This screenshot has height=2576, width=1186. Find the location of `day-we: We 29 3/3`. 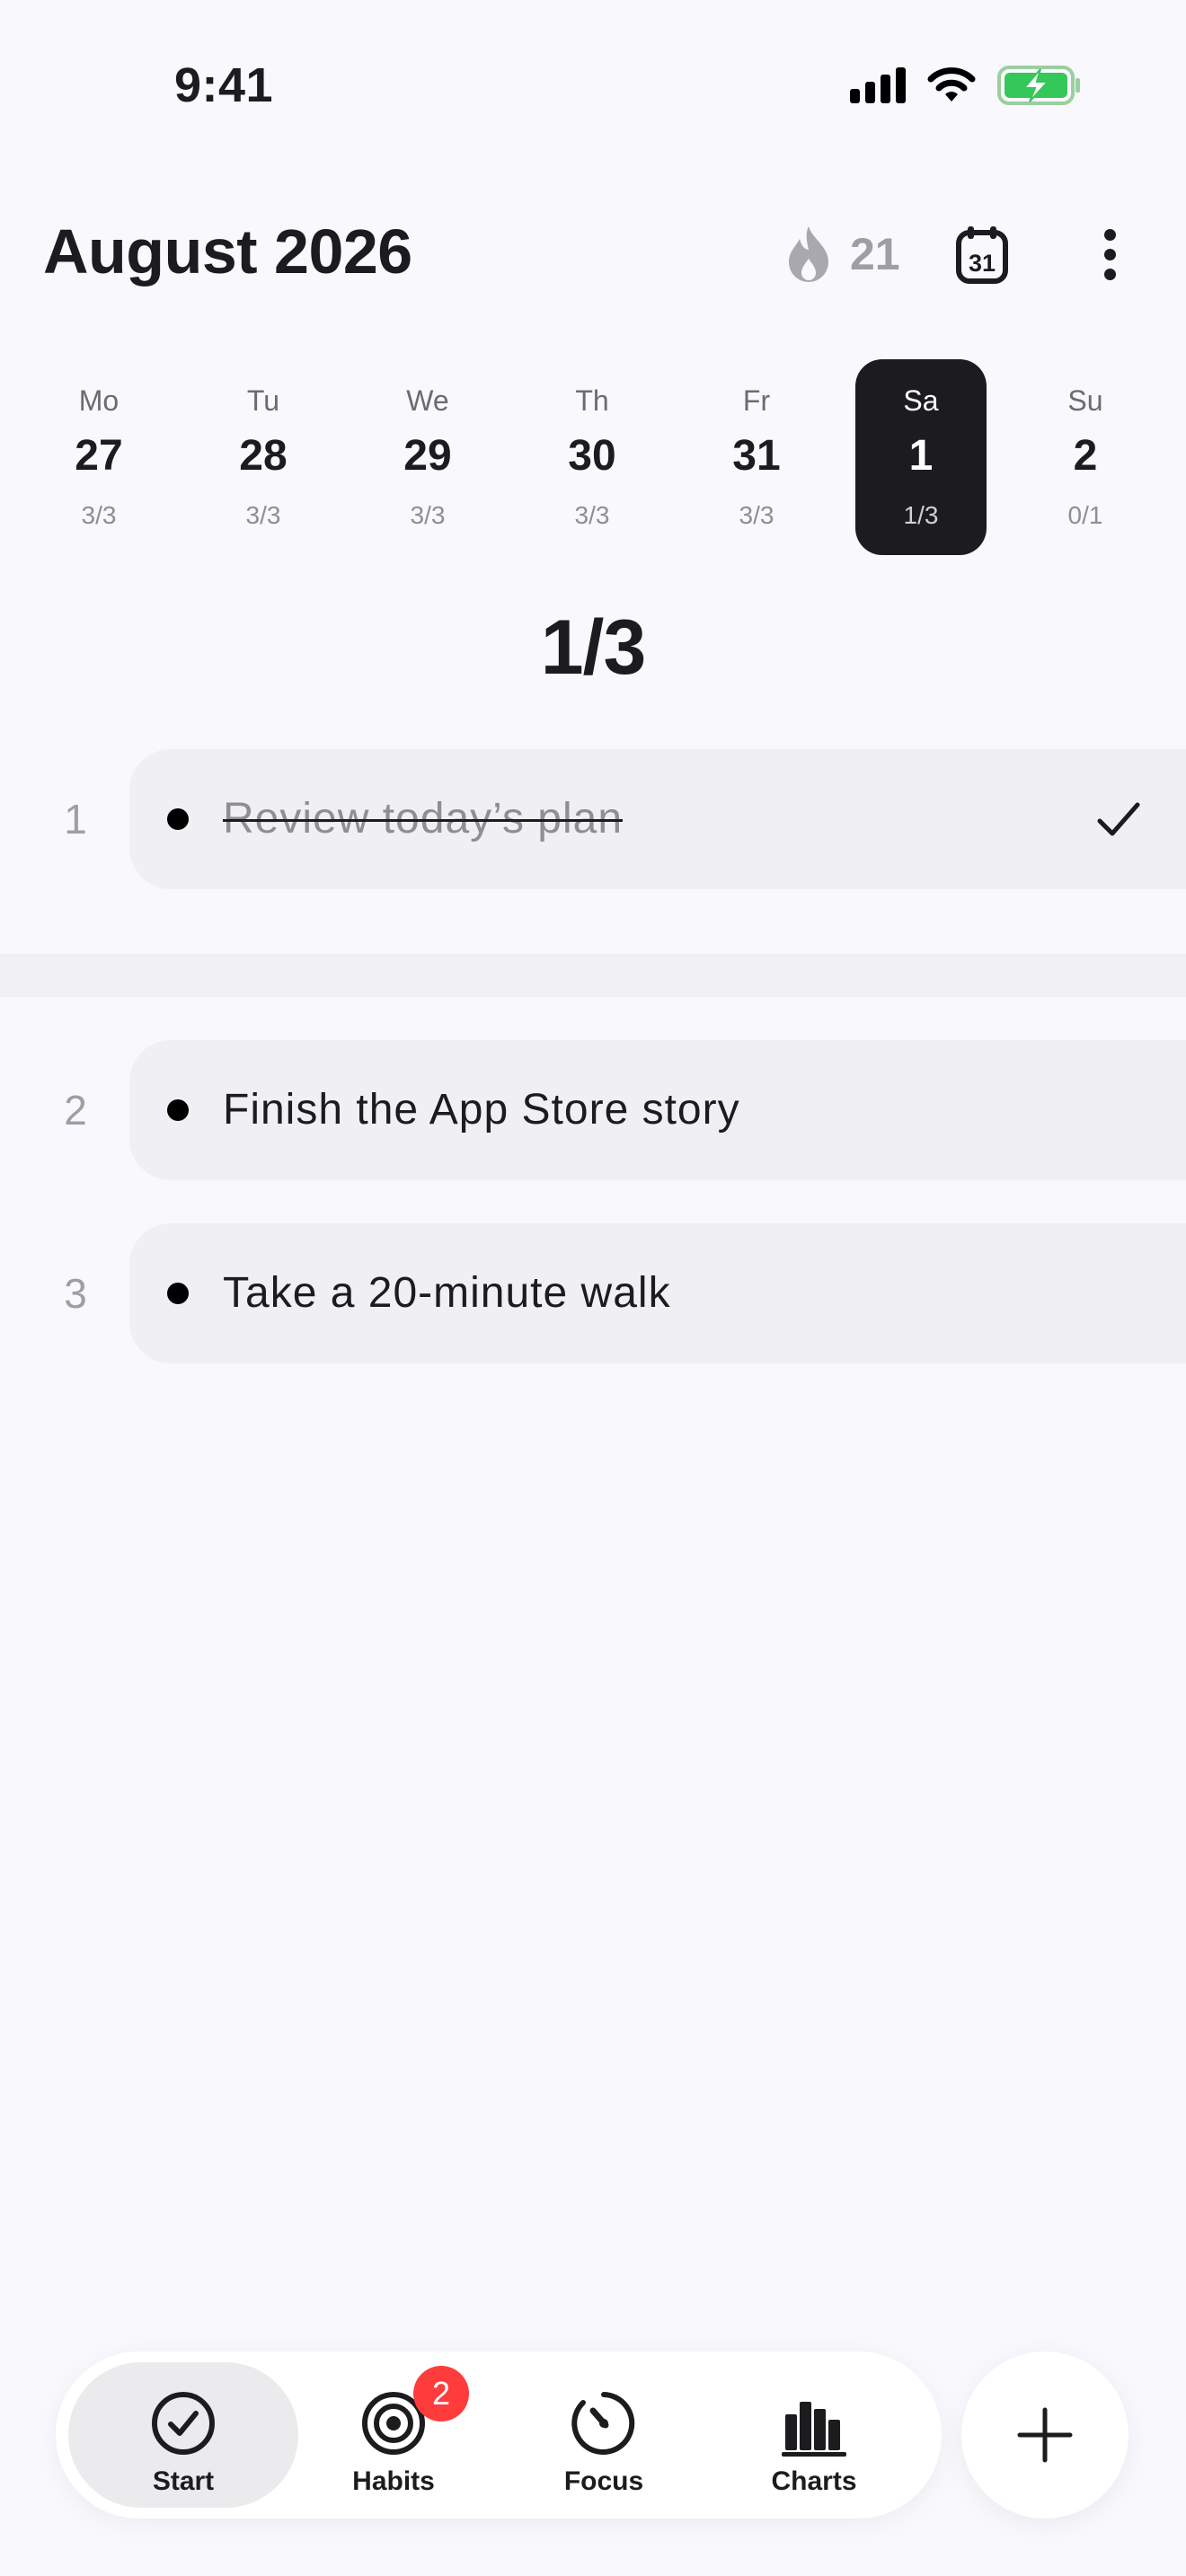

day-we: We 29 3/3 is located at coordinates (427, 457).